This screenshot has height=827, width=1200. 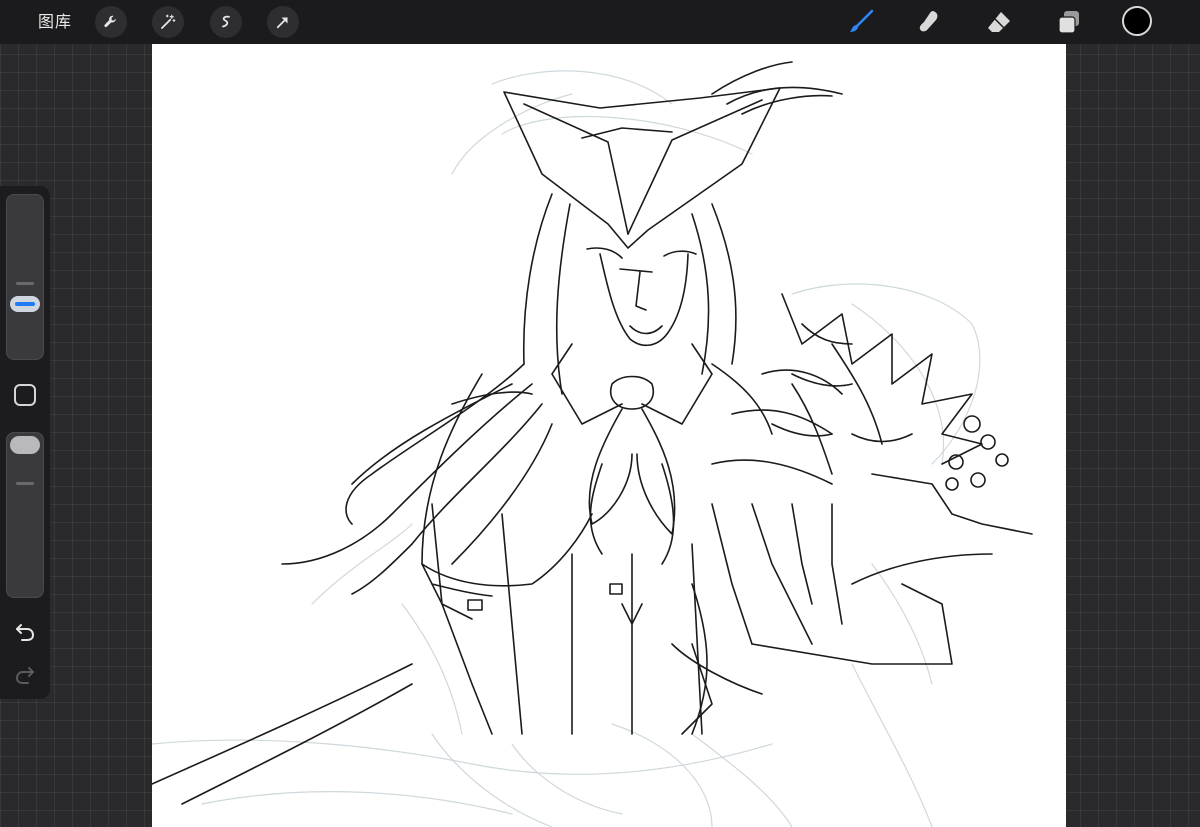 I want to click on opacity-slider, so click(x=25, y=515).